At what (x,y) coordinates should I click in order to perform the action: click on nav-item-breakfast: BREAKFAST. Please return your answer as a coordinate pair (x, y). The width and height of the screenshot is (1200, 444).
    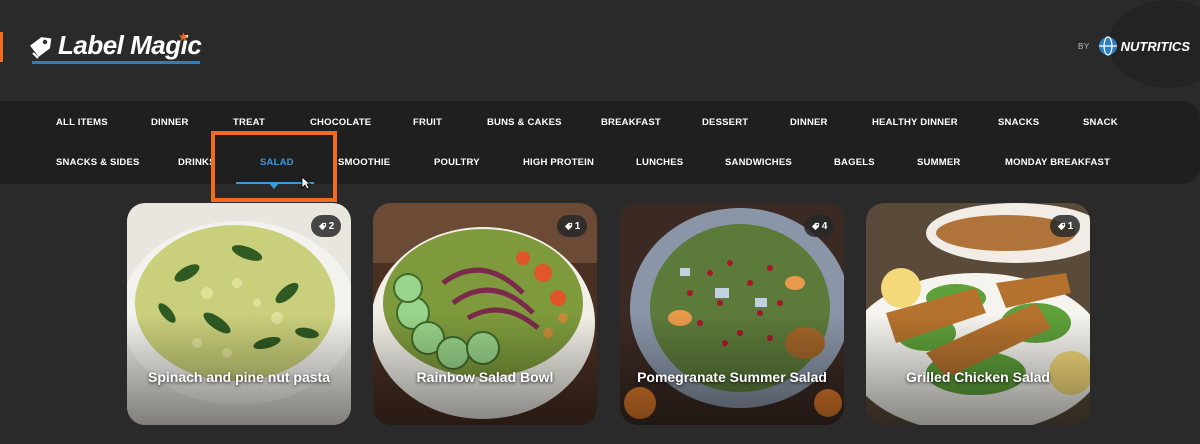
    Looking at the image, I should click on (631, 122).